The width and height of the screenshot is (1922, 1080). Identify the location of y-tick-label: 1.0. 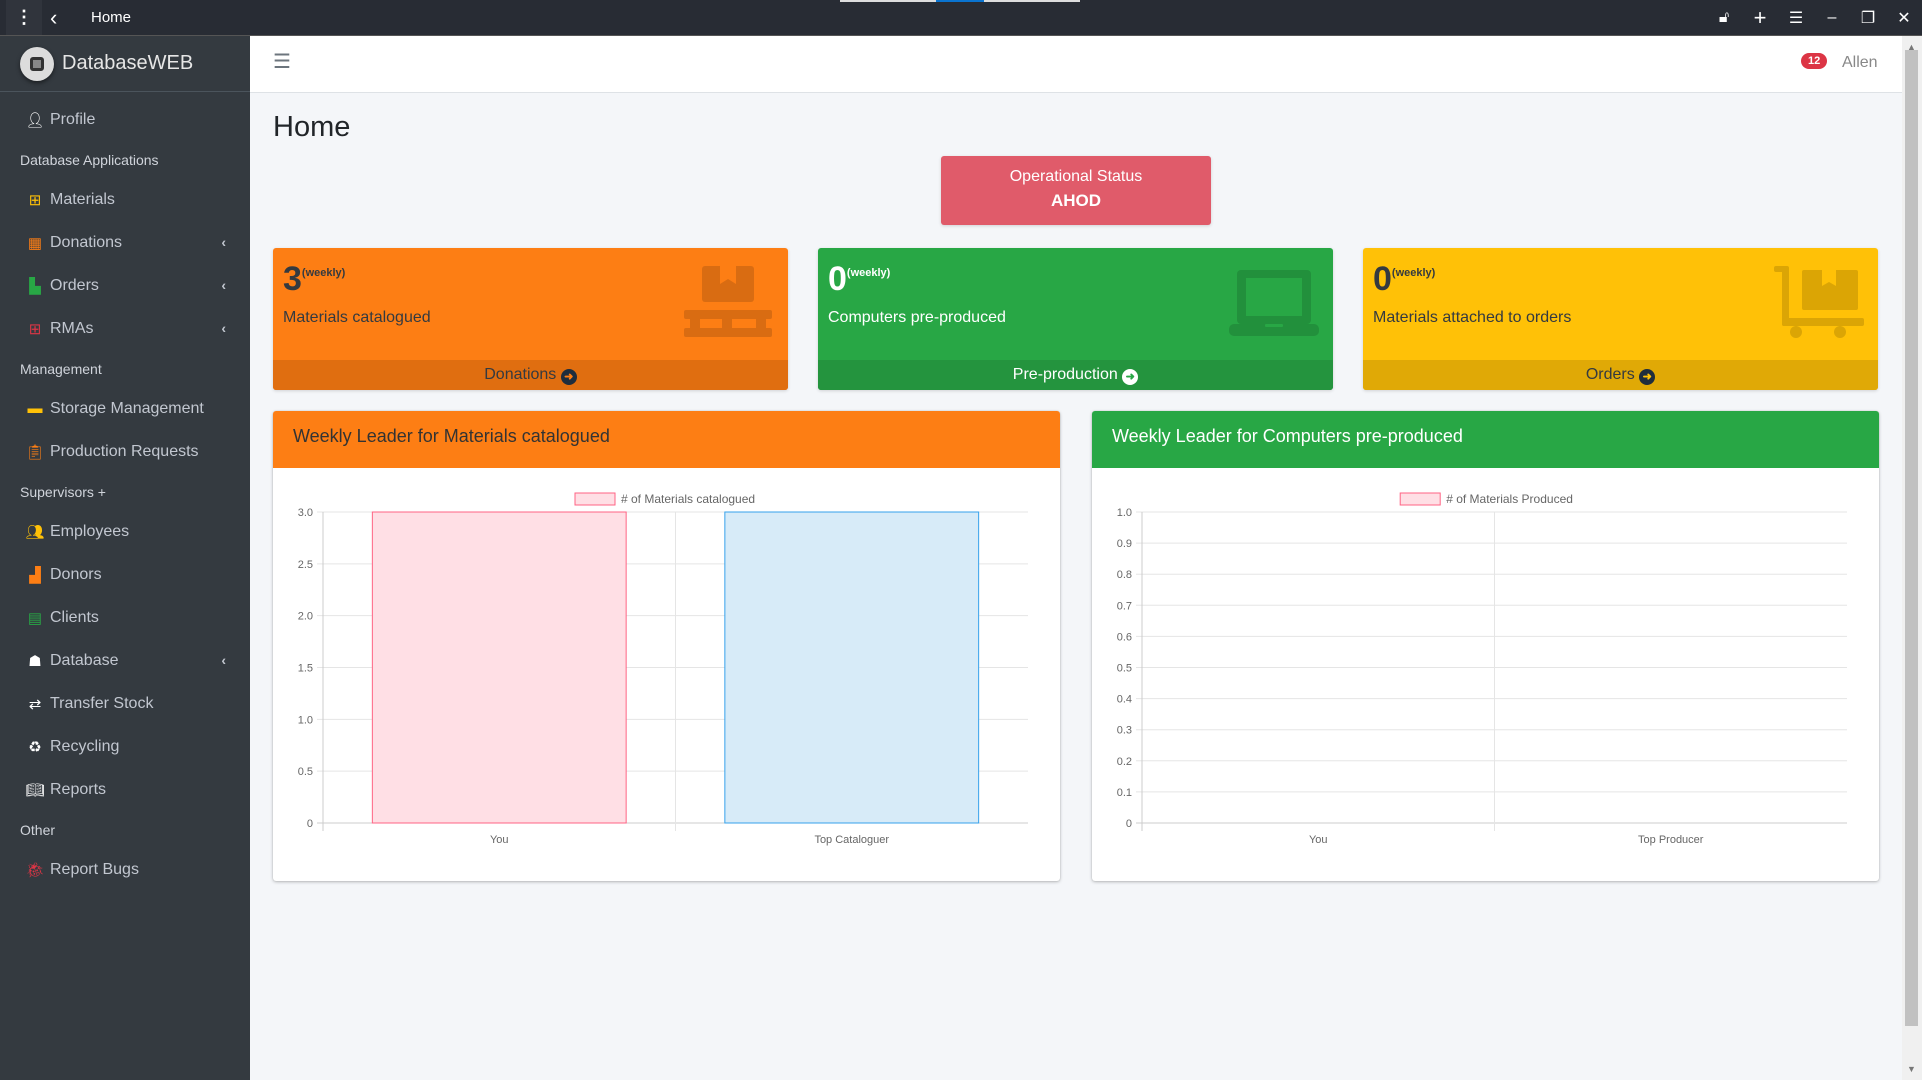
(1124, 513).